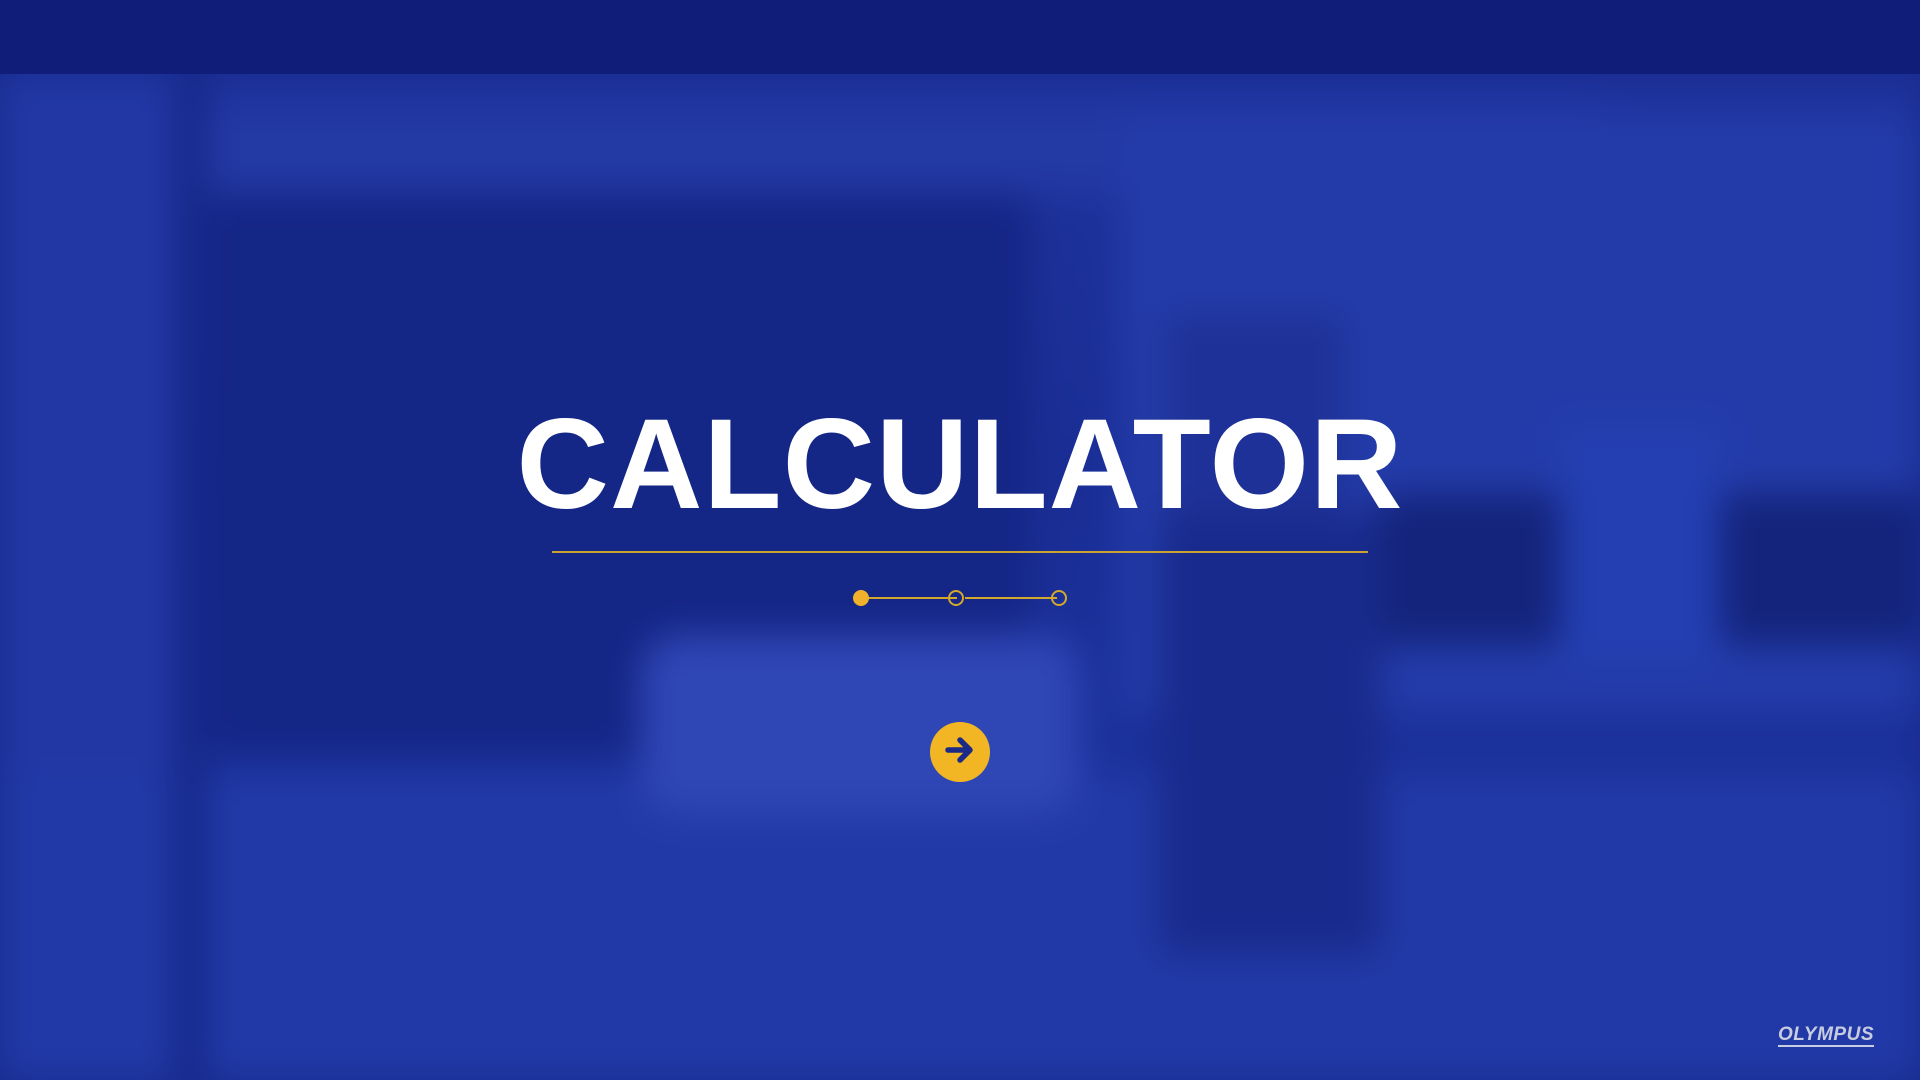  I want to click on arrow-right-icon, so click(960, 752).